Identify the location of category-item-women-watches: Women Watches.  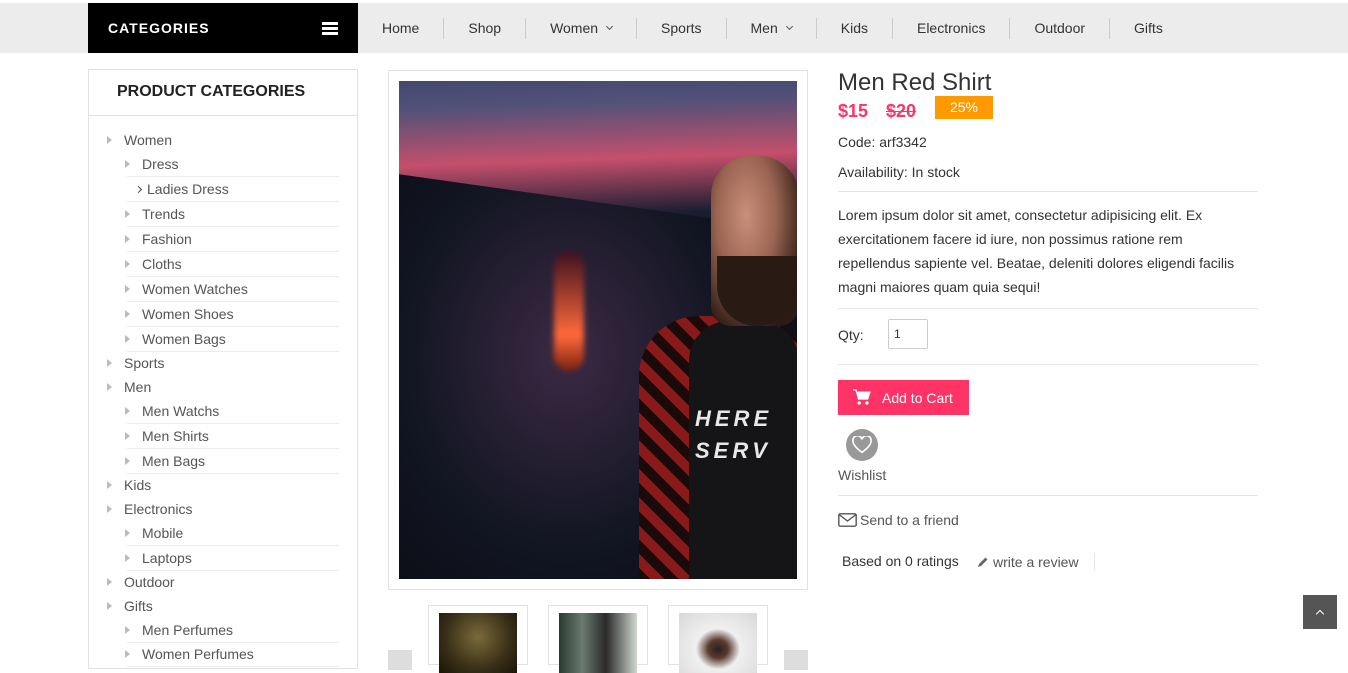
(186, 289).